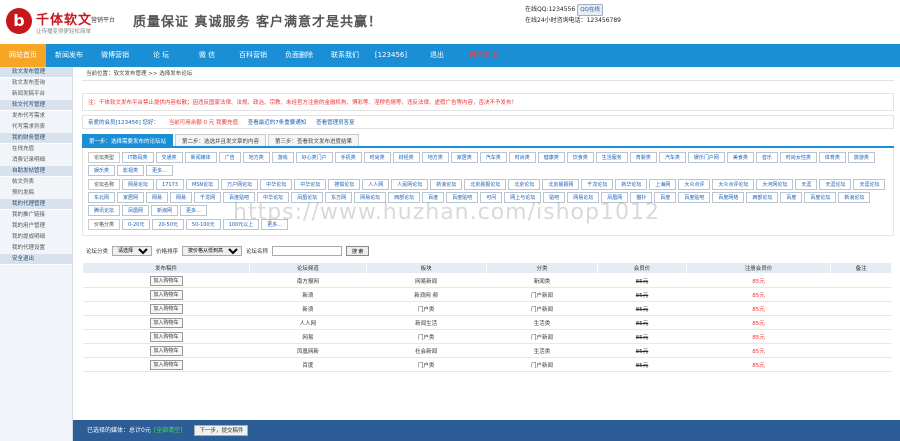 This screenshot has height=441, width=900. Describe the element at coordinates (775, 184) in the screenshot. I see `filter-tag: 大河网论坛` at that location.